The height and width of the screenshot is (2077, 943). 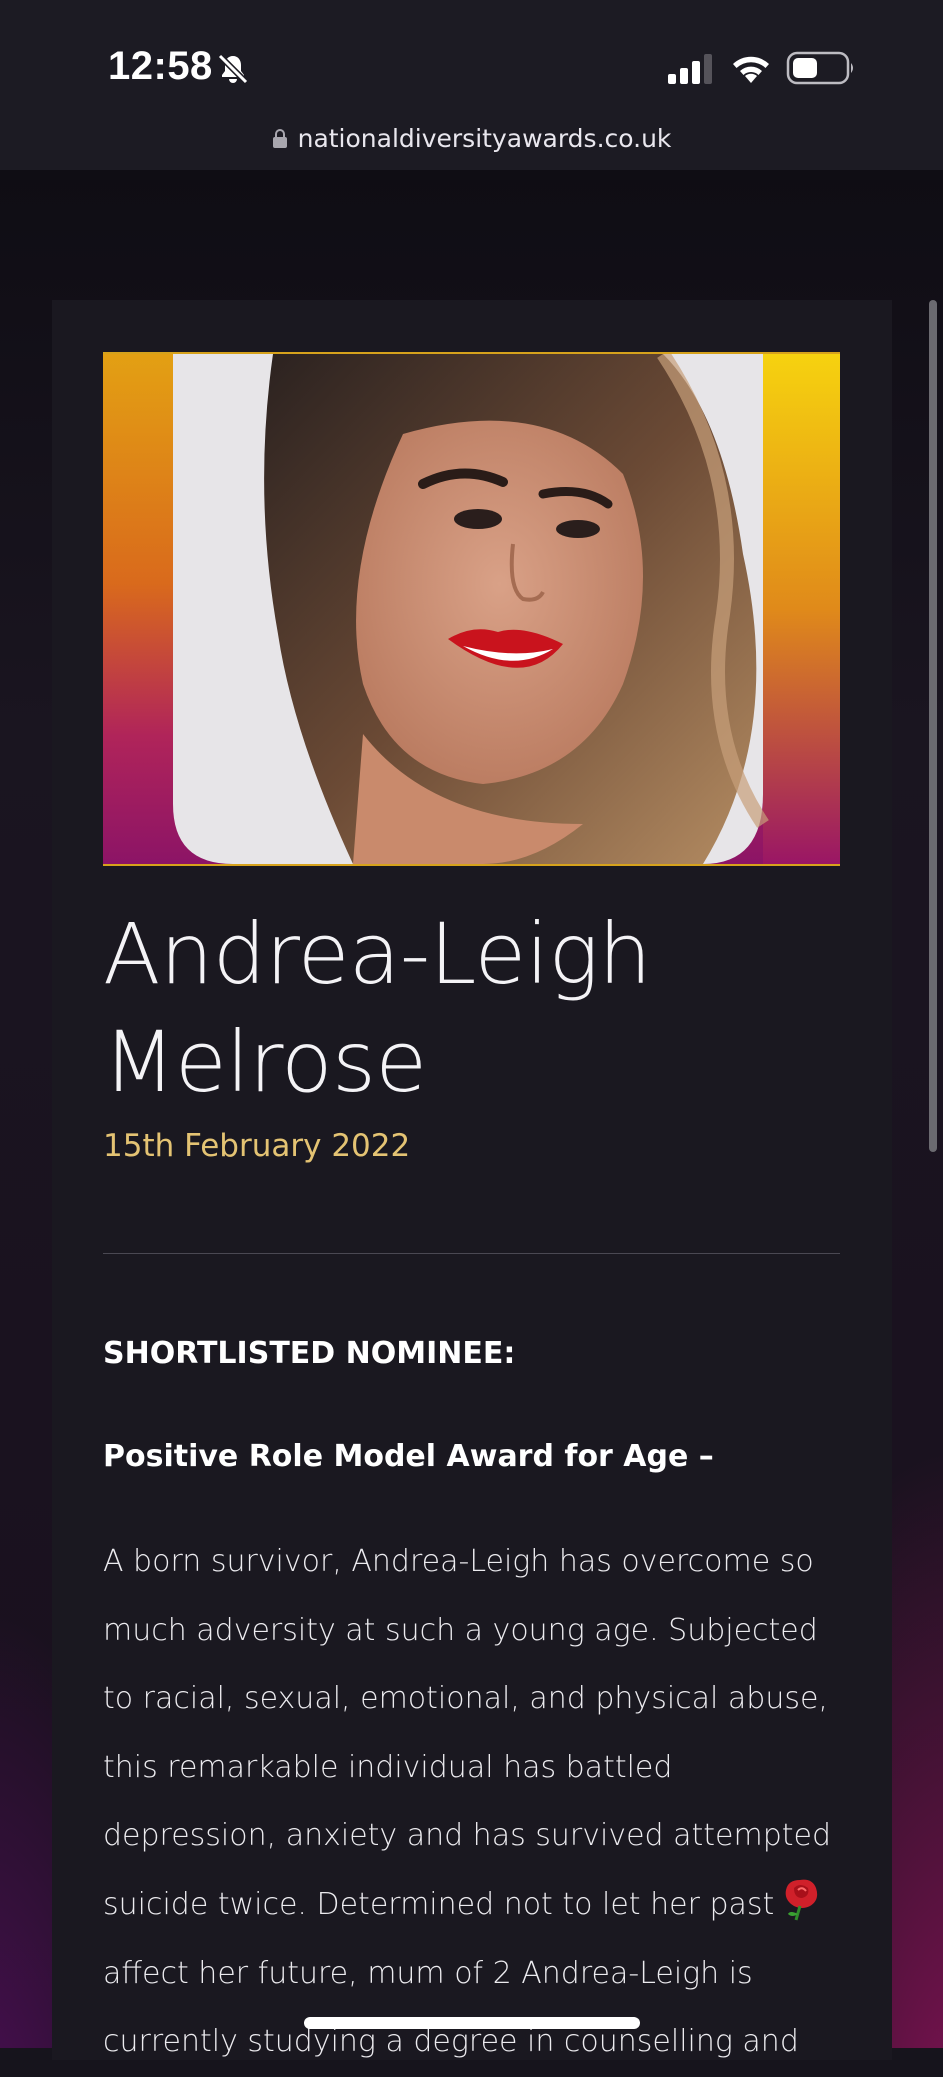 What do you see at coordinates (801, 1900) in the screenshot?
I see `rose-icon` at bounding box center [801, 1900].